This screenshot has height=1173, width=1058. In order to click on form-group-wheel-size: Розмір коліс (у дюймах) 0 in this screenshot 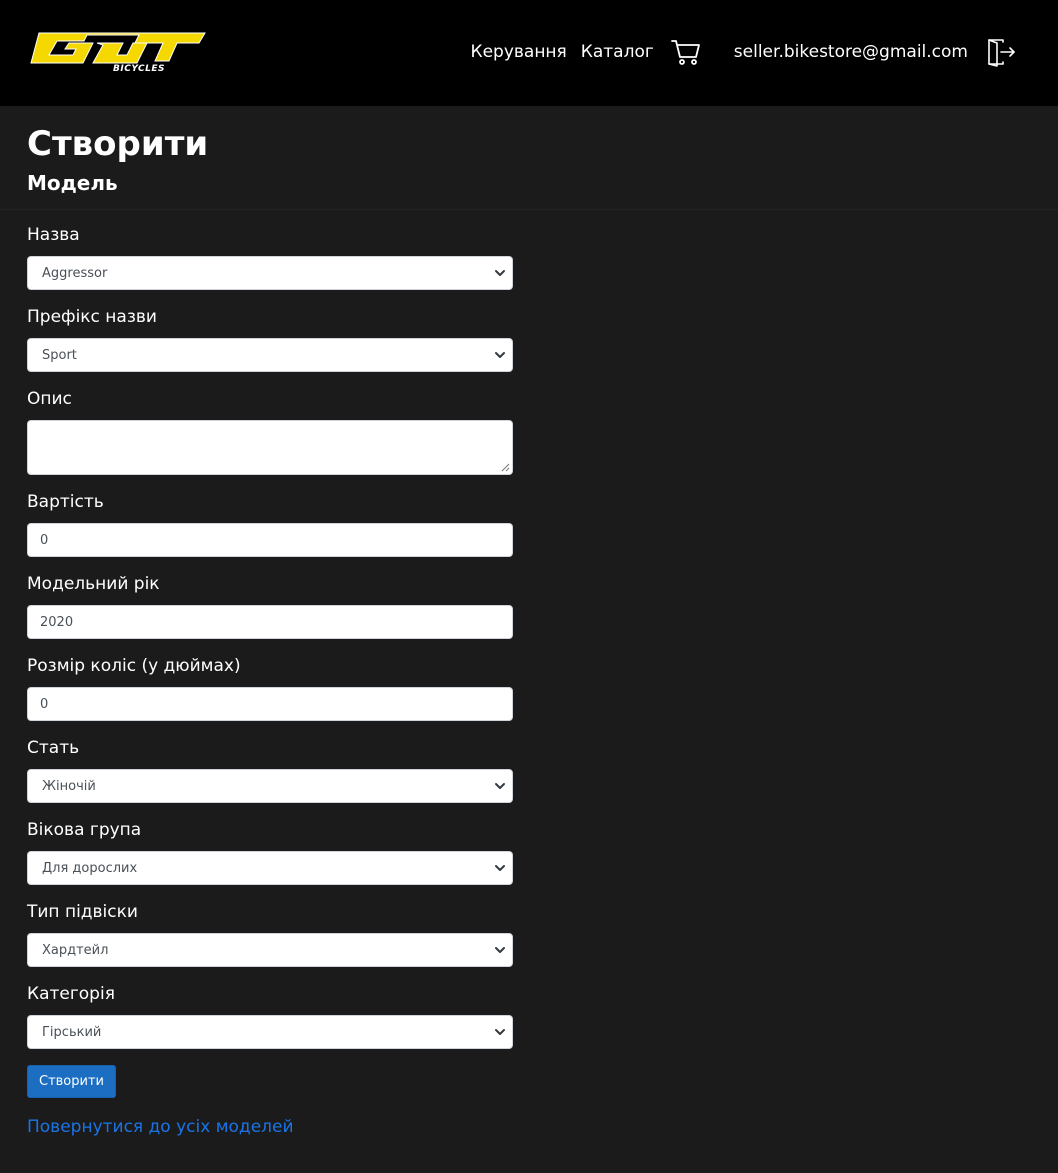, I will do `click(270, 688)`.